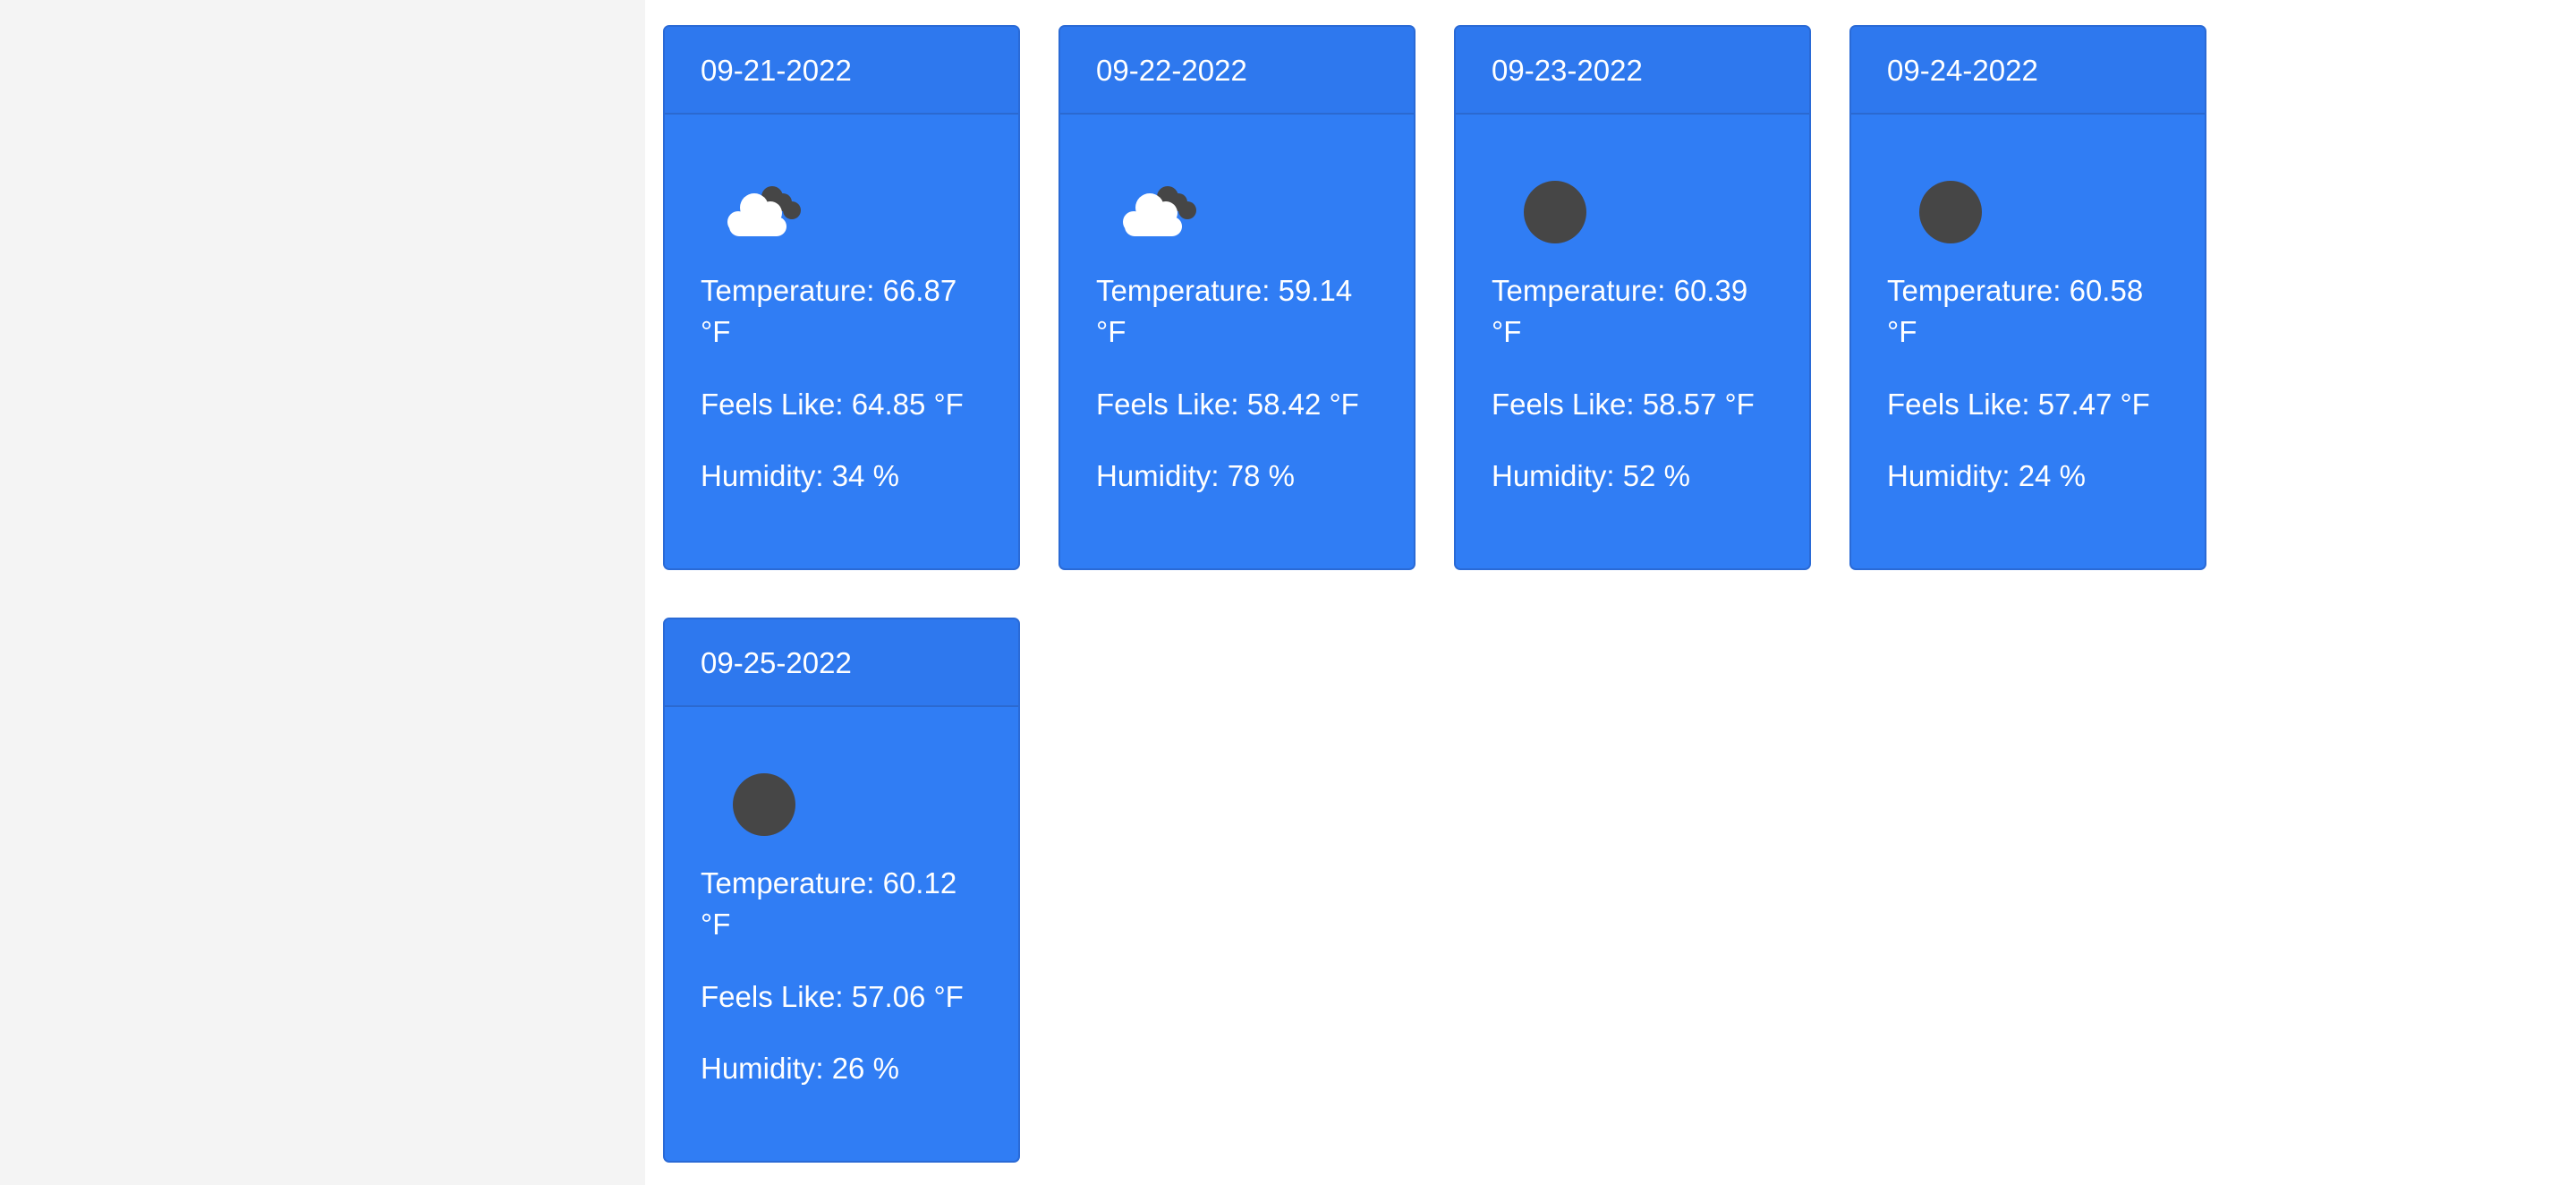 This screenshot has width=2576, height=1185. I want to click on humidity-text: Humidity: 34 %, so click(800, 475).